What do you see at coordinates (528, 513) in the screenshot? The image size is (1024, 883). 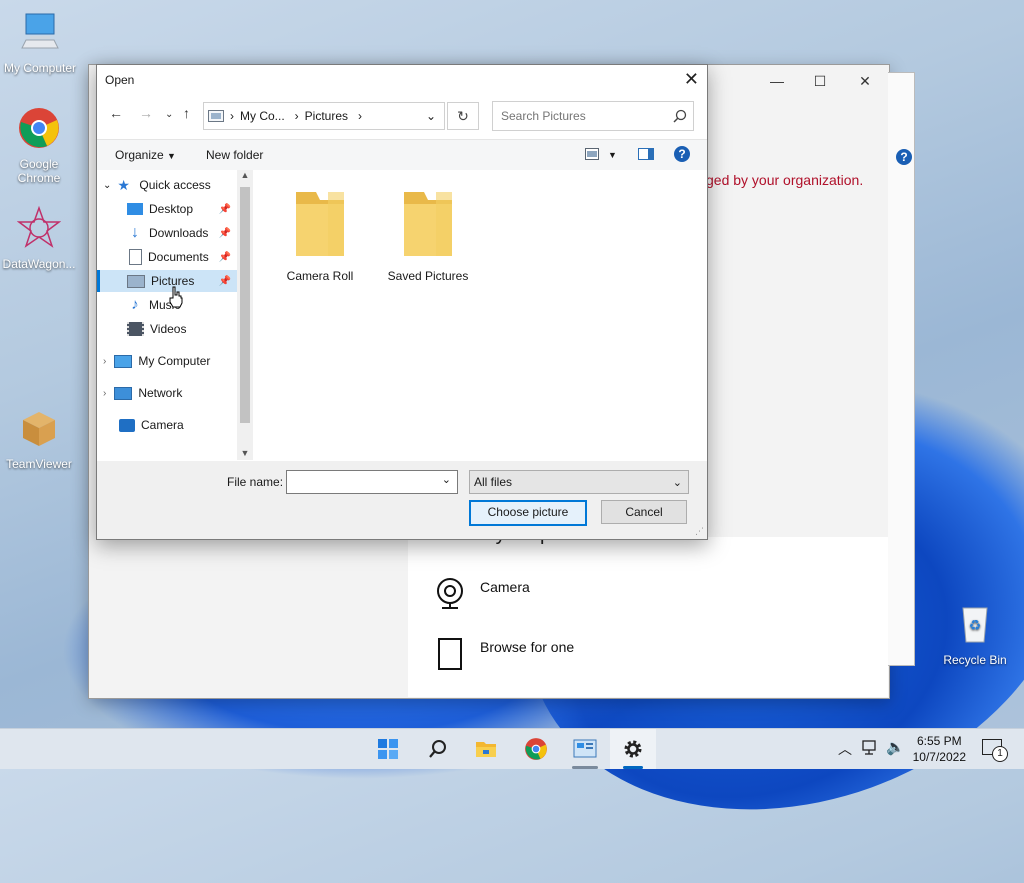 I see `choose-picture-button: Choose picture` at bounding box center [528, 513].